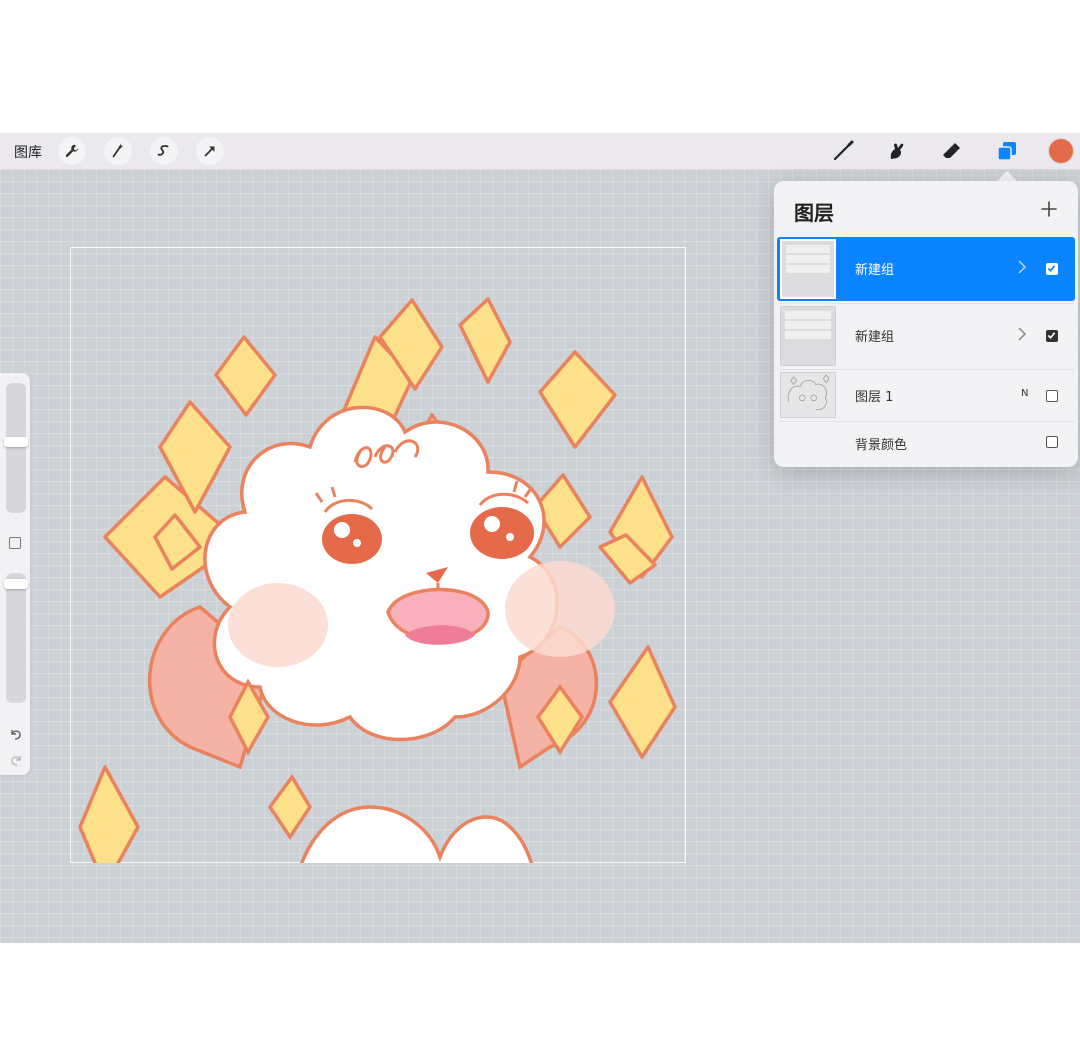 The image size is (1080, 1050). What do you see at coordinates (16, 759) in the screenshot?
I see `redo-icon` at bounding box center [16, 759].